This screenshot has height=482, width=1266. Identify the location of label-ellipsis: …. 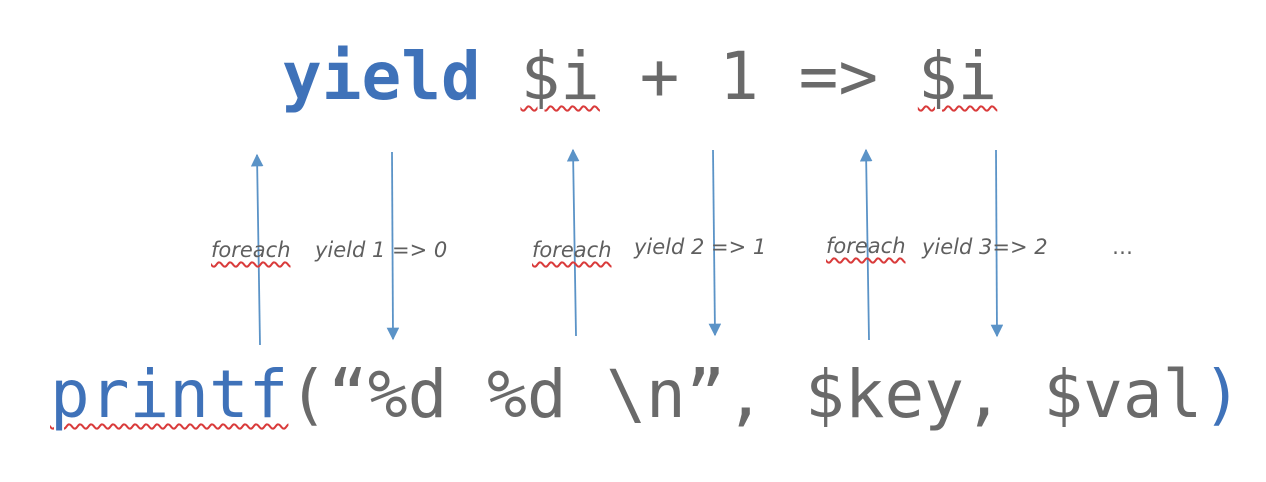
(1122, 247).